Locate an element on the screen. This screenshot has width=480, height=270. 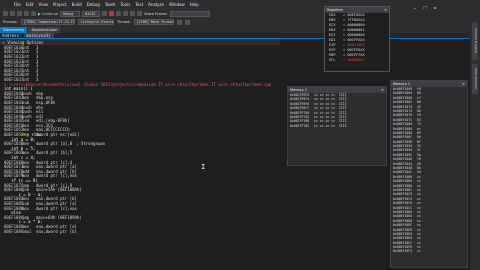
register-row: EFL = 00000202 is located at coordinates (357, 60).